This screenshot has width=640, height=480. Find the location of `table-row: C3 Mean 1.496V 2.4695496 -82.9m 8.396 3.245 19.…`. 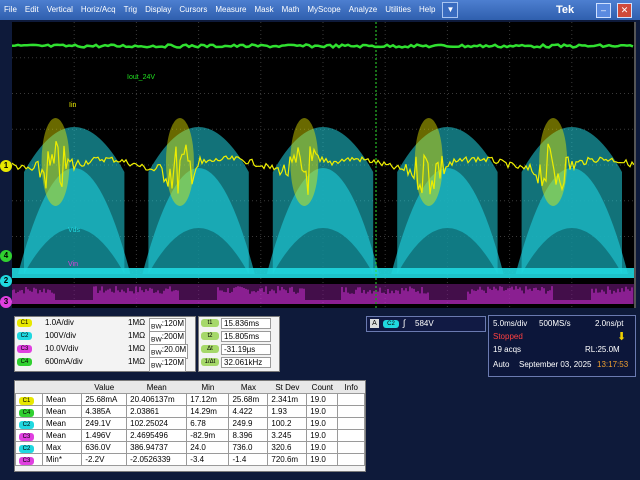

table-row: C3 Mean 1.496V 2.4695496 -82.9m 8.396 3.245 19.… is located at coordinates (190, 435).